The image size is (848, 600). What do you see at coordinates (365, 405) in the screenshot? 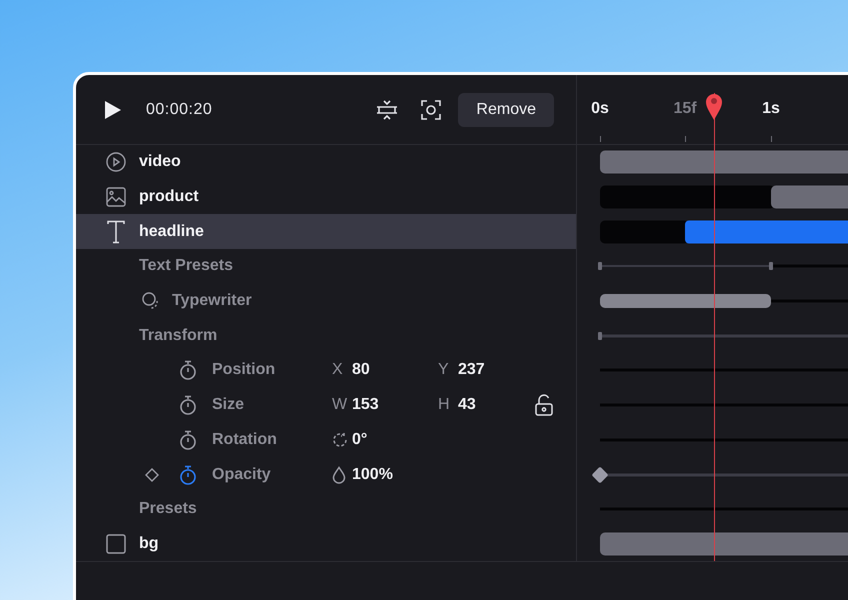
I see `property-value: 153` at bounding box center [365, 405].